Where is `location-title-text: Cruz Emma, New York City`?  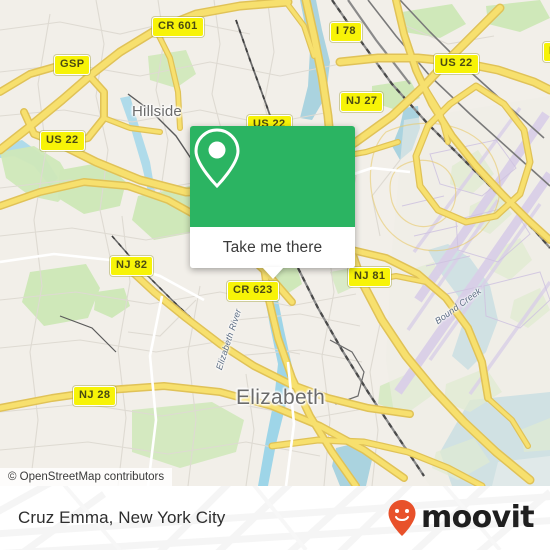
location-title-text: Cruz Emma, New York City is located at coordinates (122, 517).